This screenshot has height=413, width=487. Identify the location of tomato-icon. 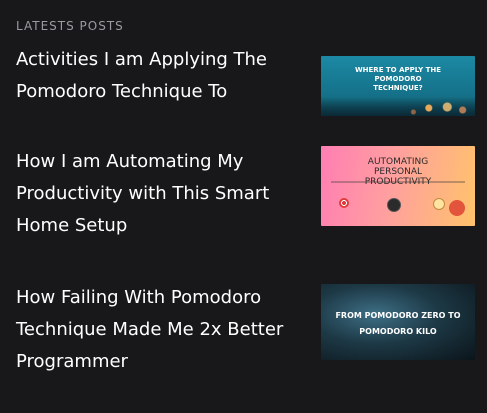
(457, 208).